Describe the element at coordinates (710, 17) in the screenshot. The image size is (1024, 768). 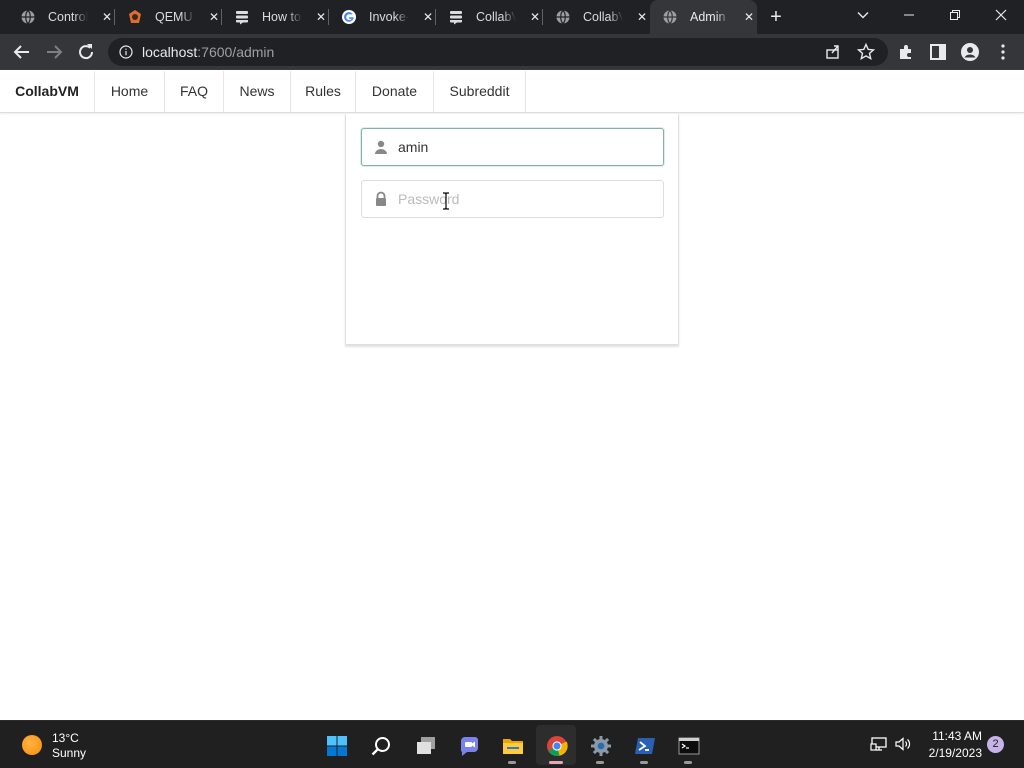
I see `tab-title: Admin` at that location.